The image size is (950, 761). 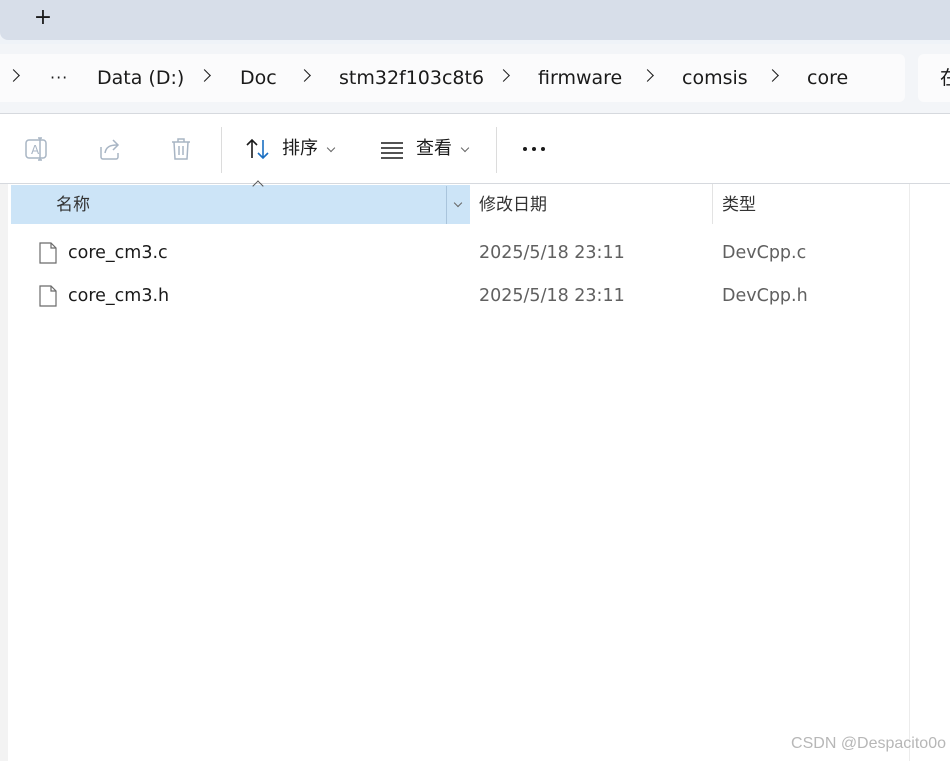 What do you see at coordinates (258, 149) in the screenshot?
I see `sort-icon` at bounding box center [258, 149].